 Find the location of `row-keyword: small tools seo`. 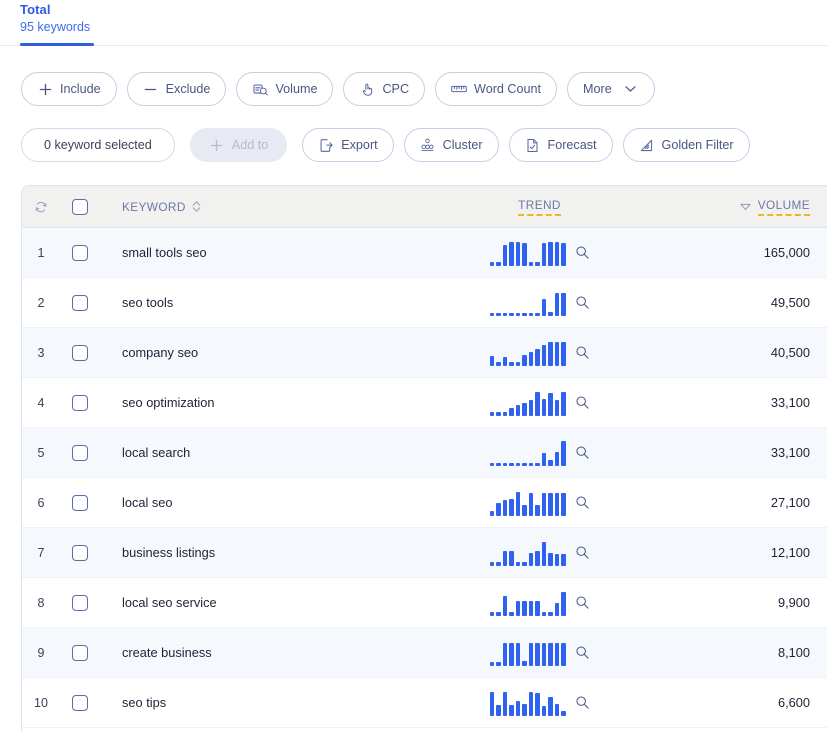

row-keyword: small tools seo is located at coordinates (266, 252).